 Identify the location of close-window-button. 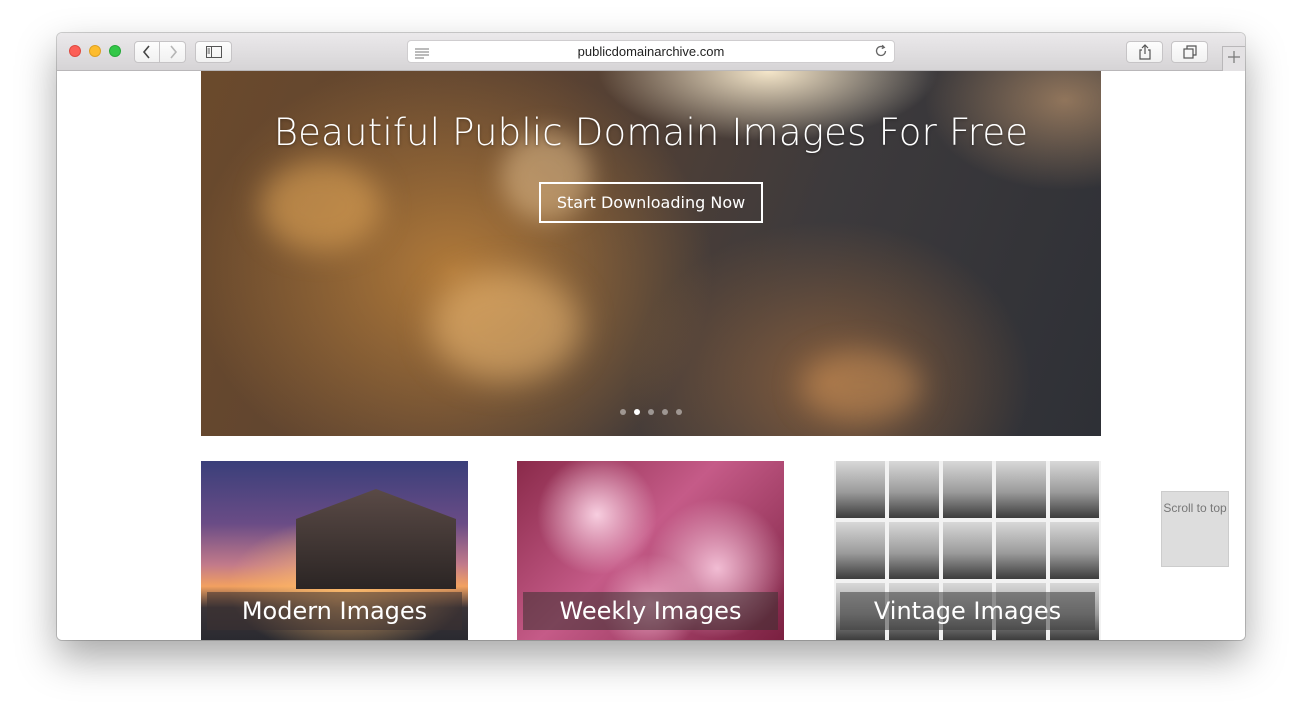
(75, 51).